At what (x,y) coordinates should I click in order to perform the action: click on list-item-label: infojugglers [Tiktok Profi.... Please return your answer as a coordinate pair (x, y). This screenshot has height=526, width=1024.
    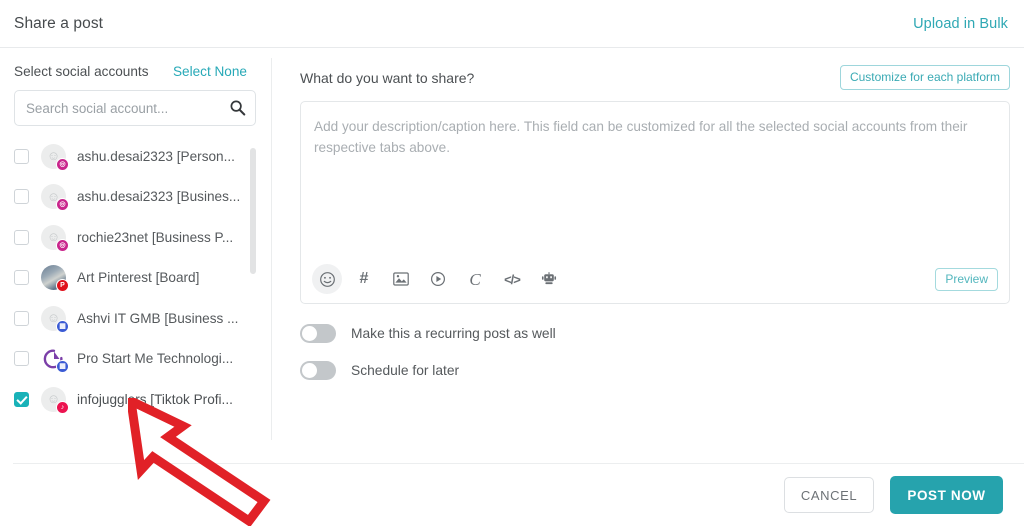
    Looking at the image, I should click on (155, 399).